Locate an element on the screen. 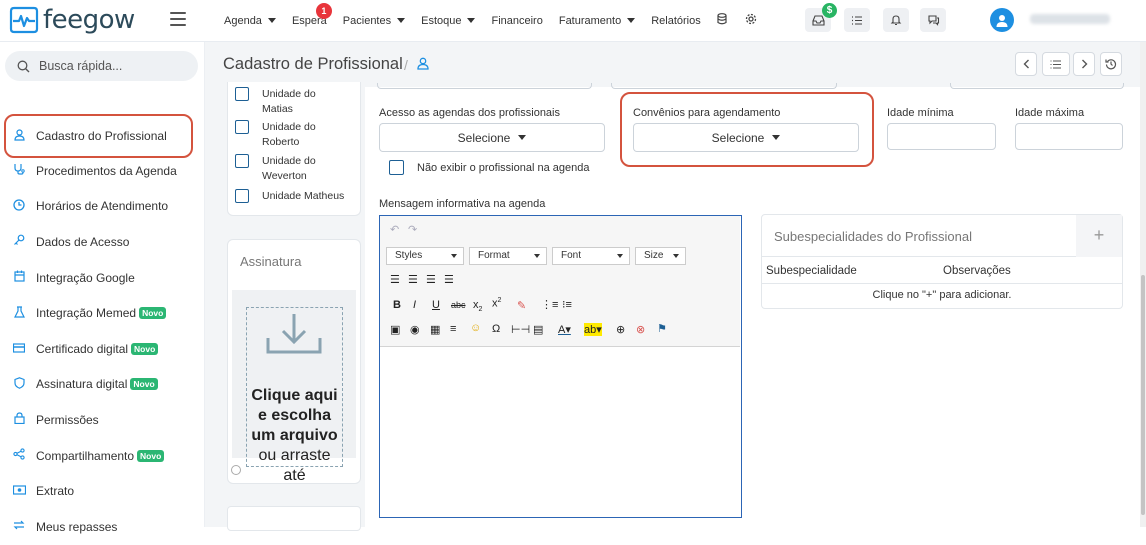  search-icon is located at coordinates (23, 66).